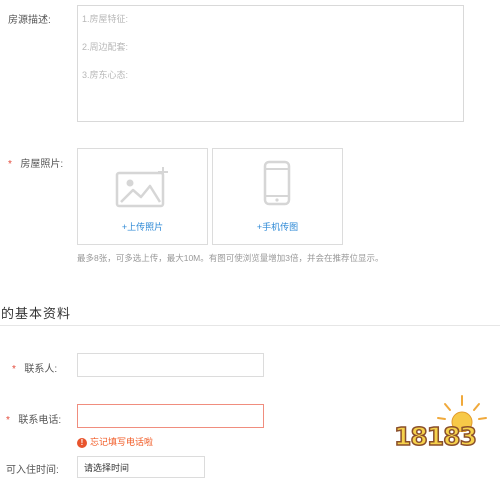 This screenshot has width=500, height=478. What do you see at coordinates (170, 365) in the screenshot?
I see `contact-name-input` at bounding box center [170, 365].